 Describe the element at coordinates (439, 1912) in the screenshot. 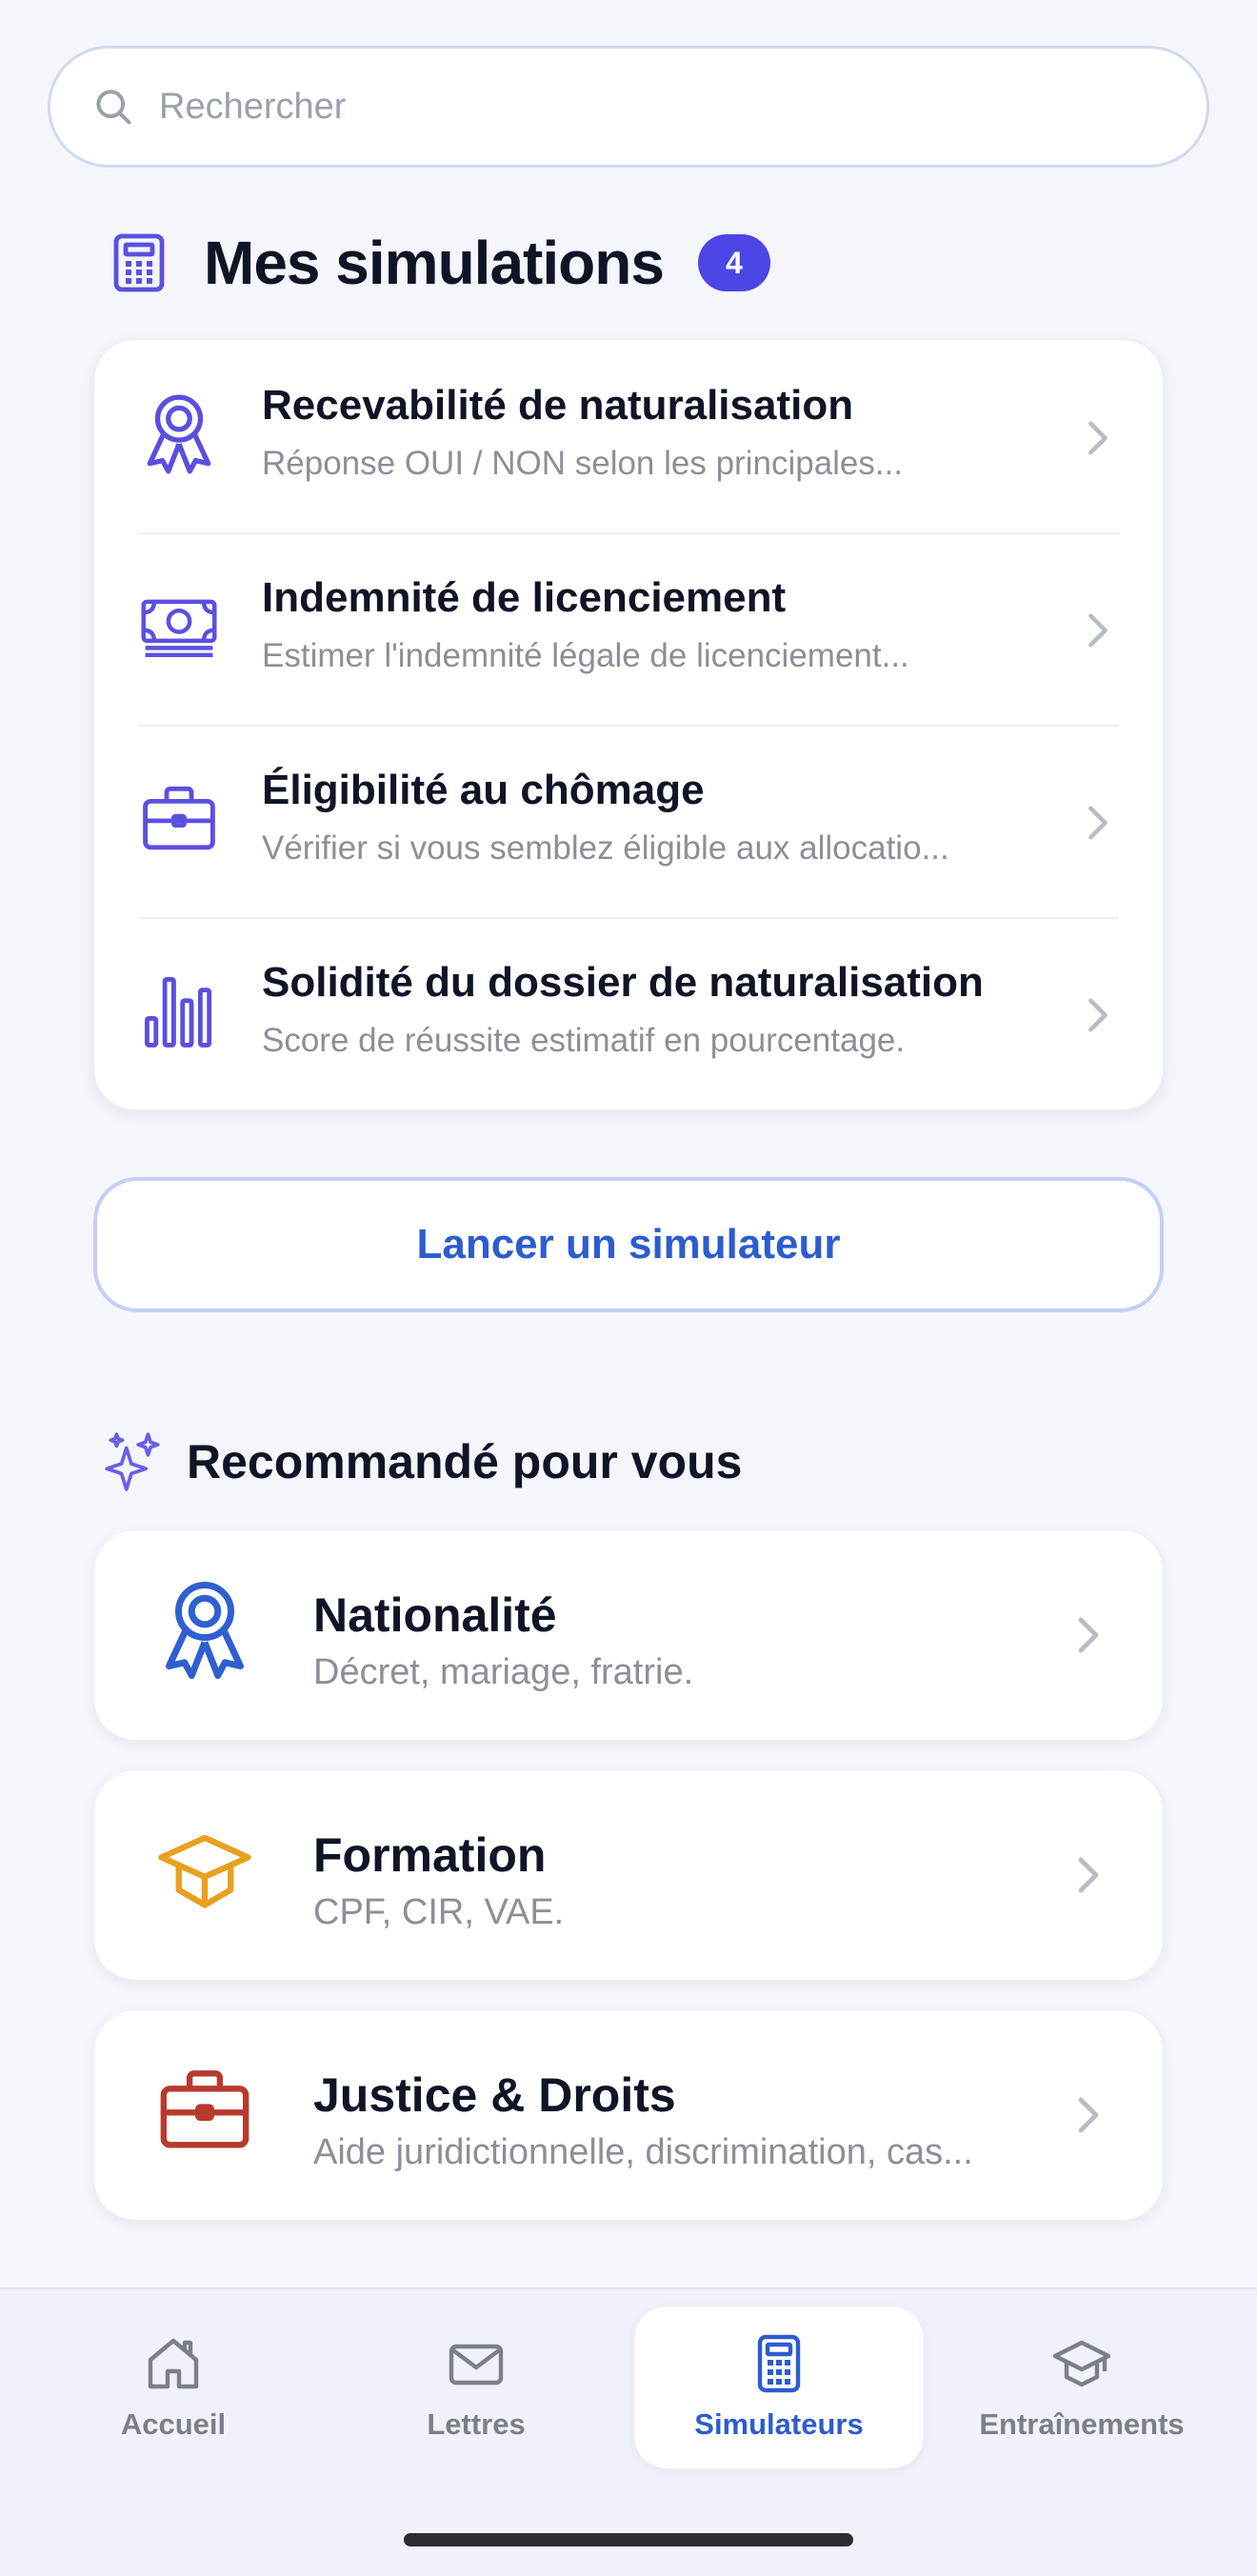

I see `recommended-item-subtitle: CPF, CIR, VAE.` at that location.